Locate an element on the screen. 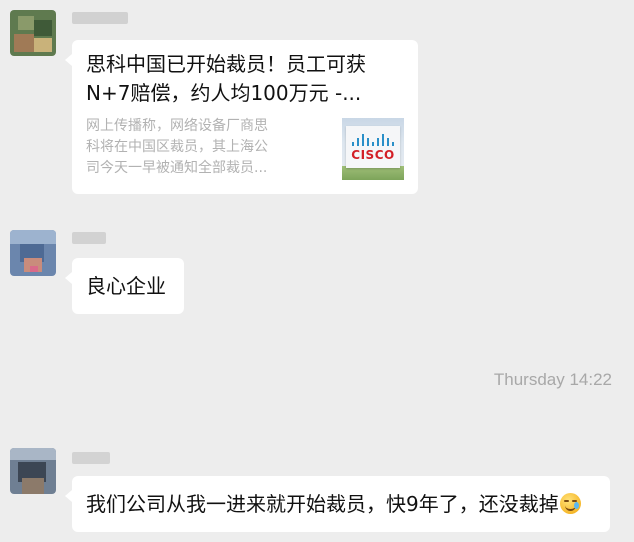  cisco-logo-icon is located at coordinates (373, 139).